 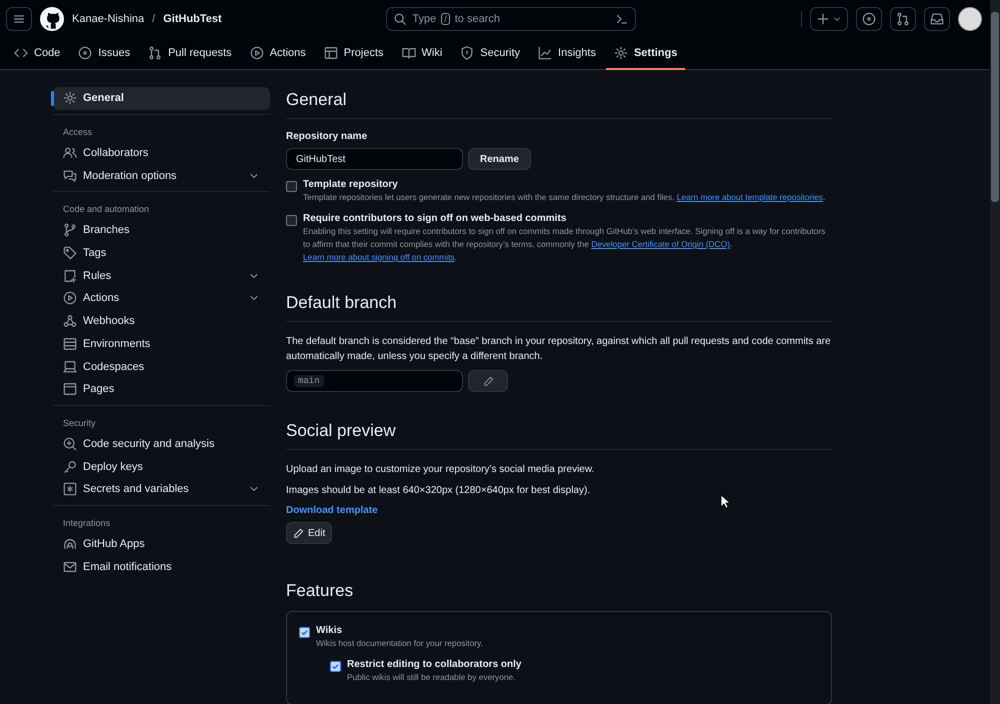 I want to click on tag-icon, so click(x=70, y=253).